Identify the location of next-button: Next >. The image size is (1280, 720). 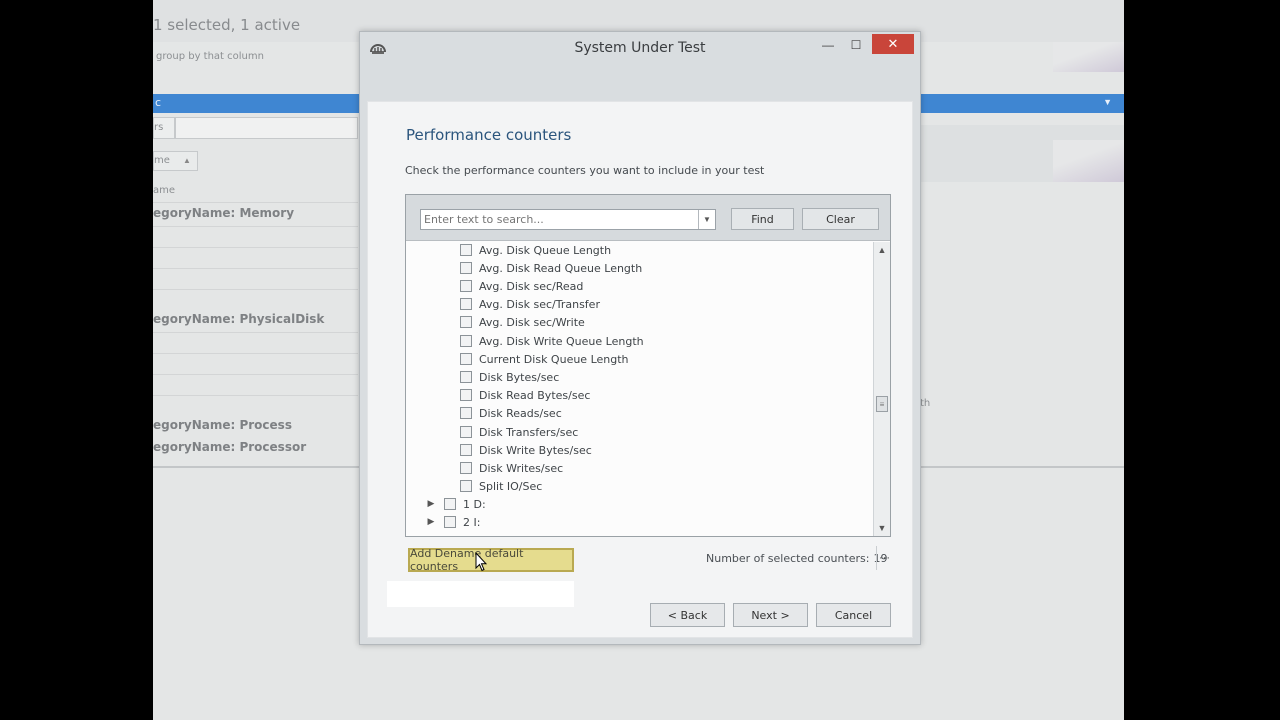
(770, 615).